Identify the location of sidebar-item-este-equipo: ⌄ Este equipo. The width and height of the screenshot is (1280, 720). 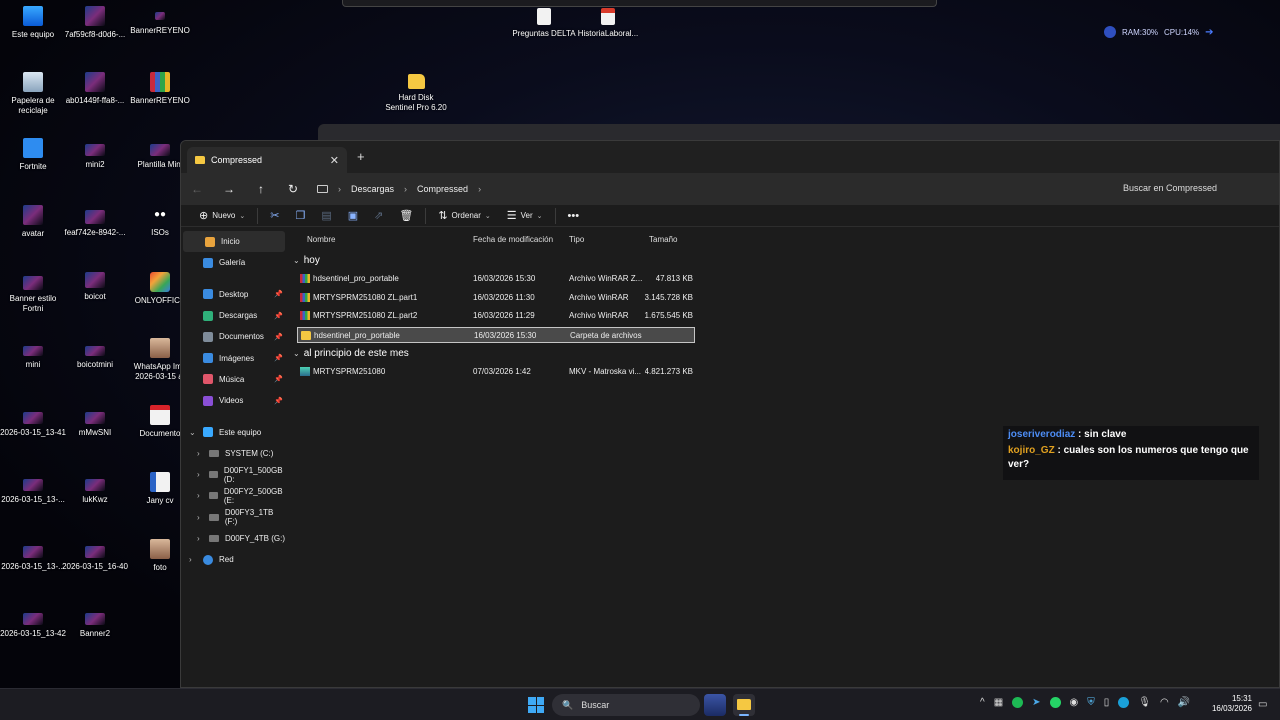
(234, 431).